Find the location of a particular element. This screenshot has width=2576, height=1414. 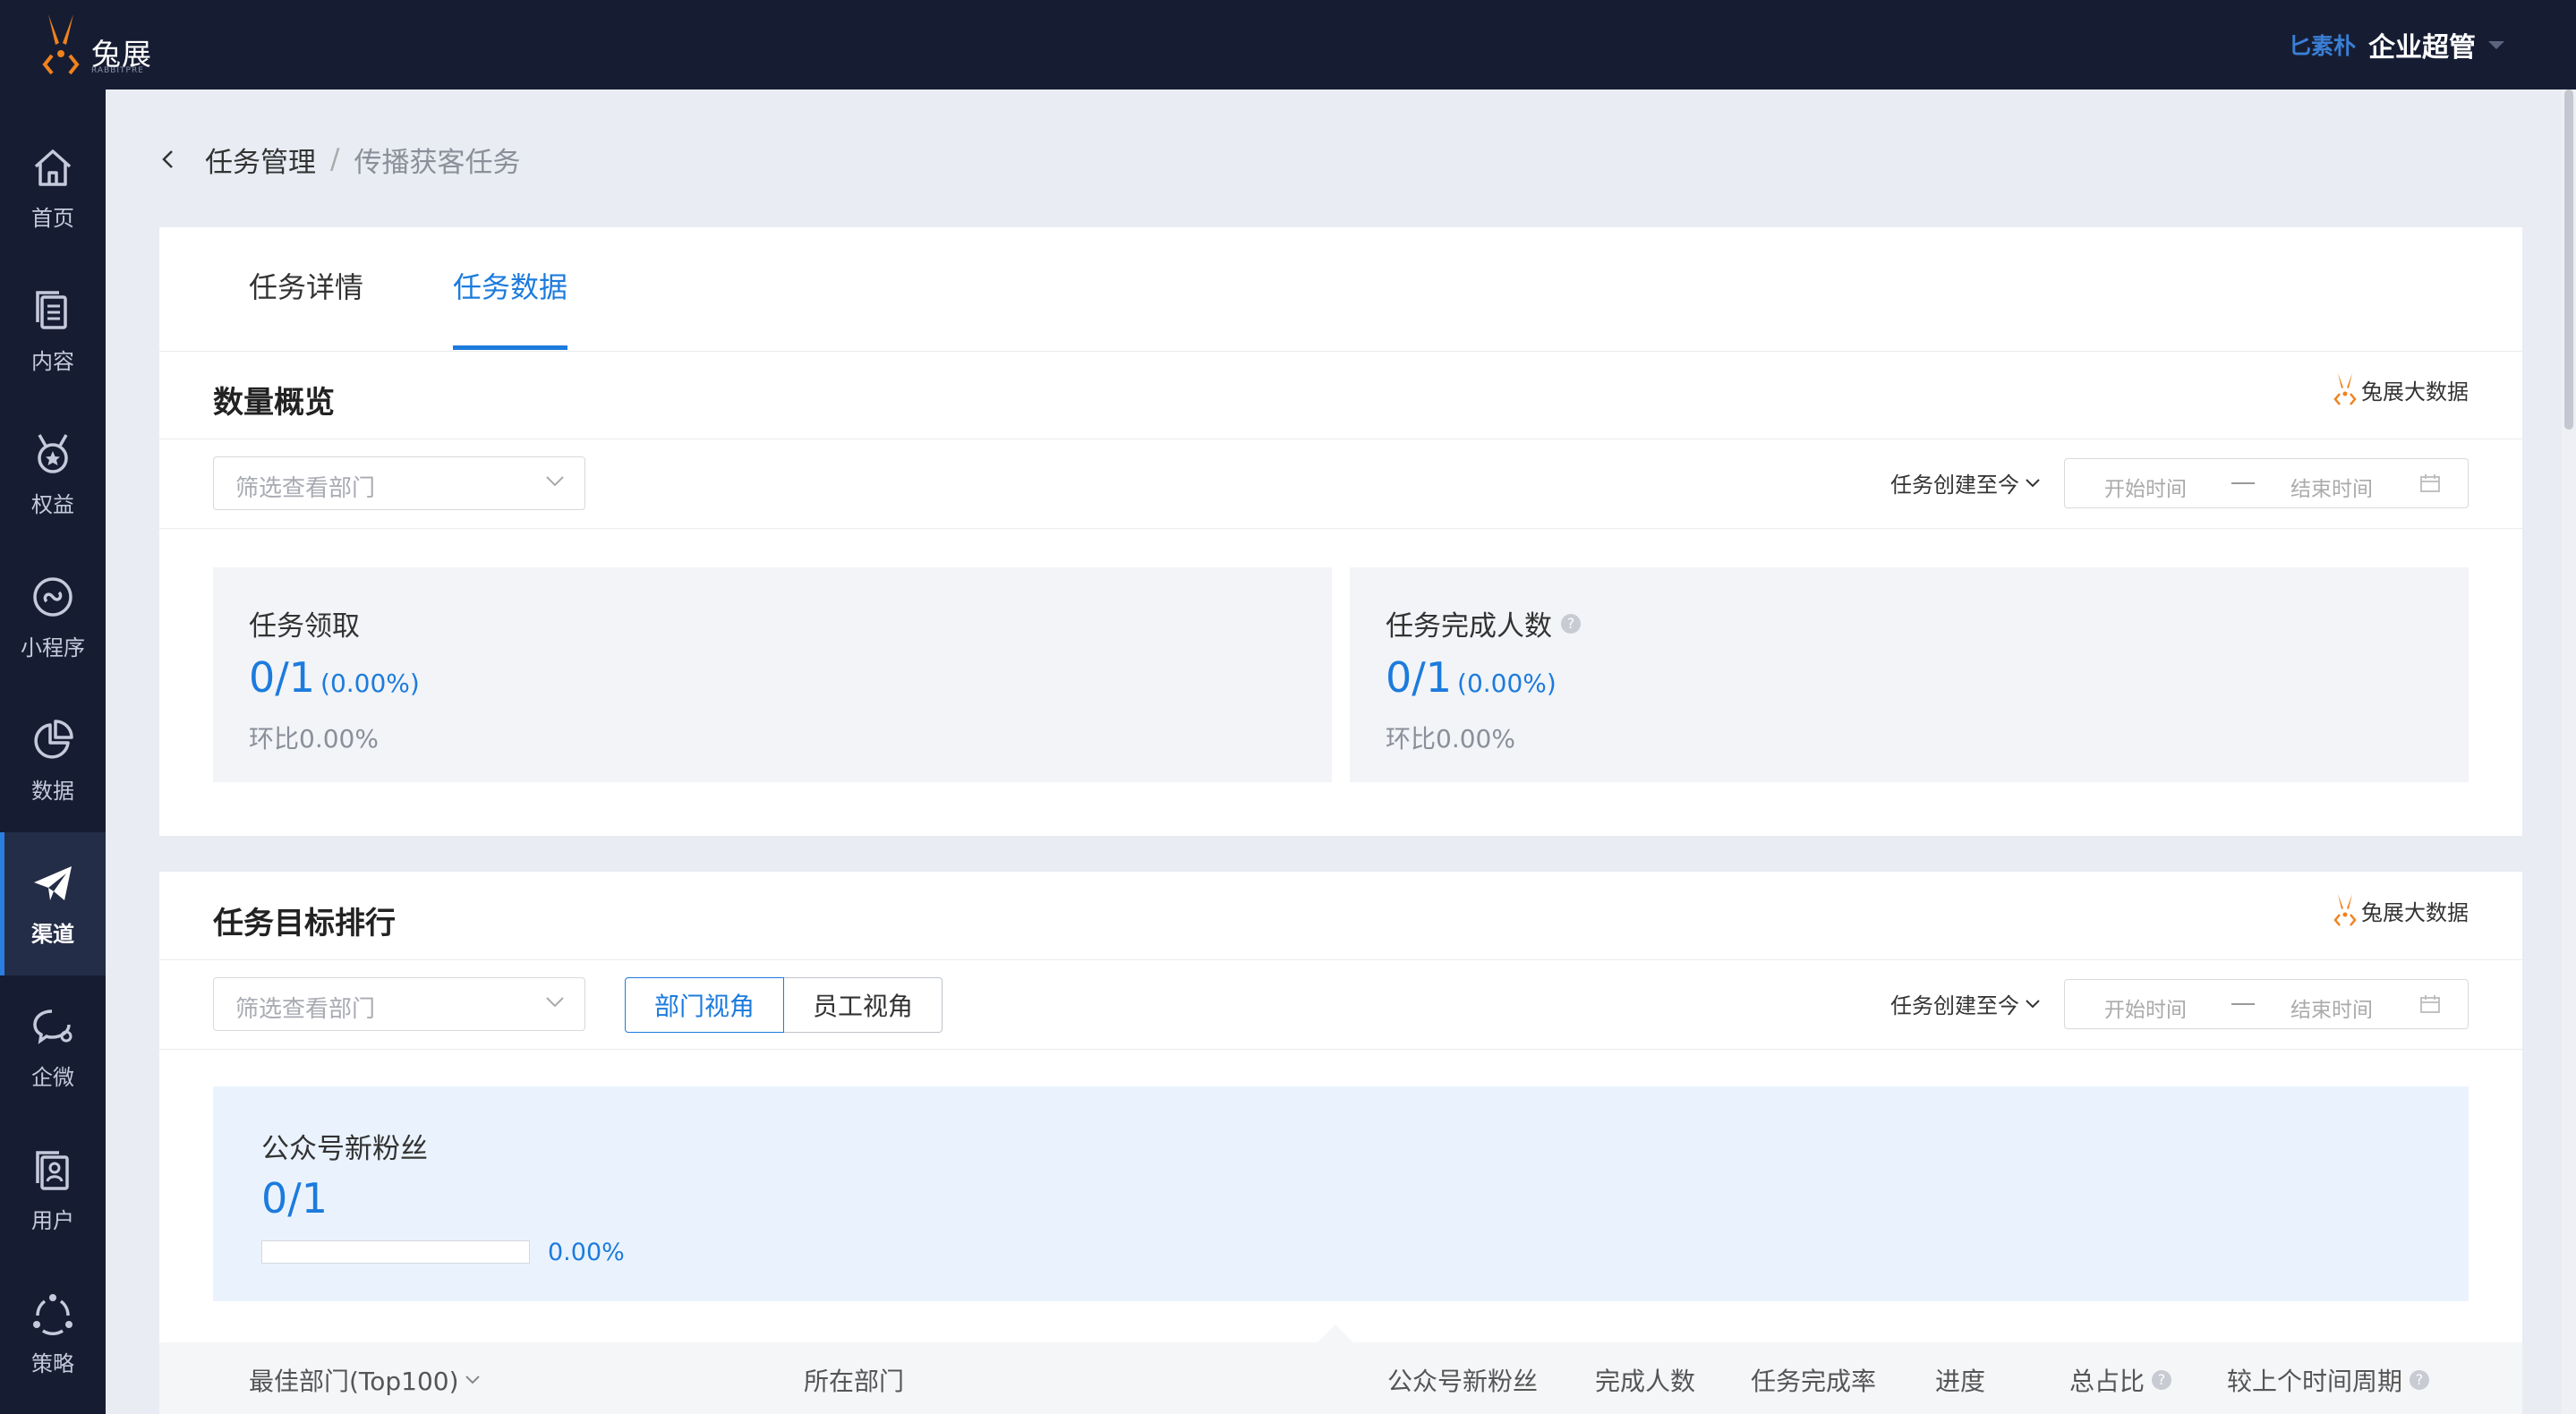

user-role: 企业超管 is located at coordinates (2422, 48).